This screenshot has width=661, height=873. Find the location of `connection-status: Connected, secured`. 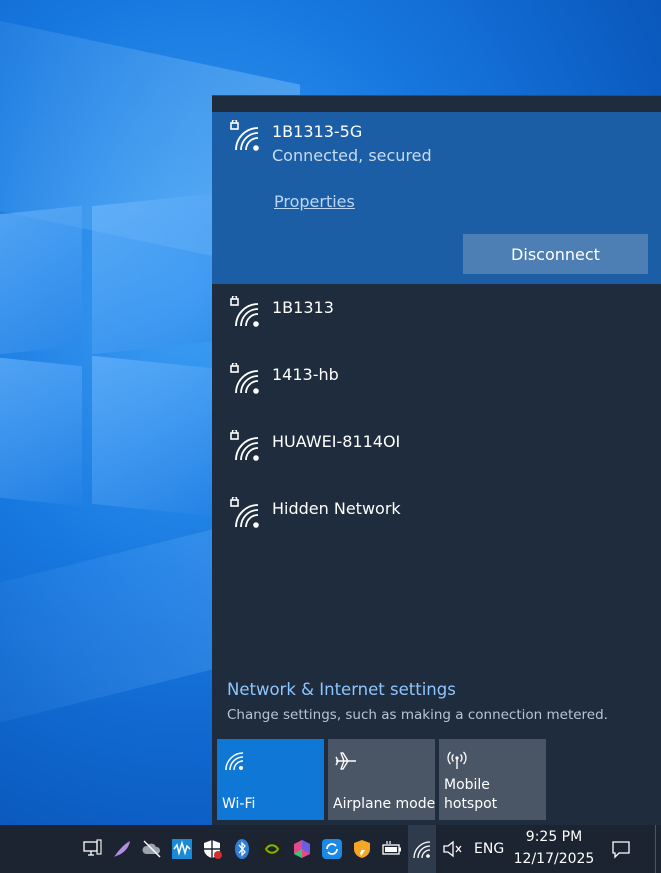

connection-status: Connected, secured is located at coordinates (352, 155).